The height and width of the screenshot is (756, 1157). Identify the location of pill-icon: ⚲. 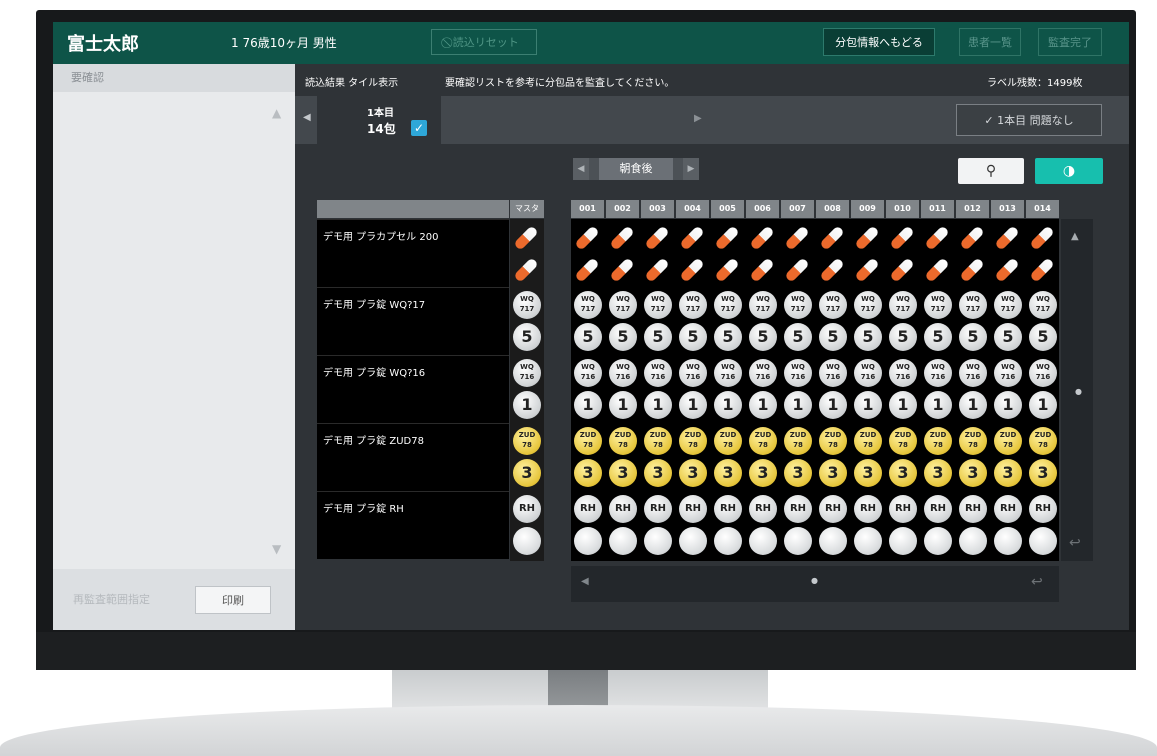
(991, 171).